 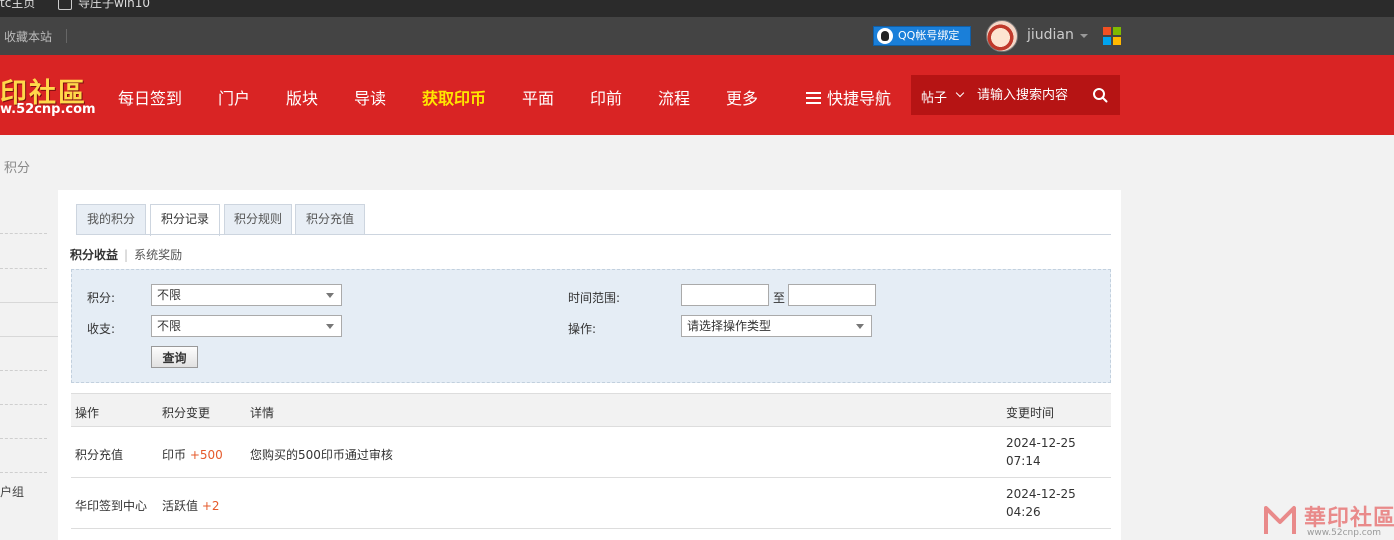 I want to click on tab-my-credits: 我的积分, so click(x=111, y=219).